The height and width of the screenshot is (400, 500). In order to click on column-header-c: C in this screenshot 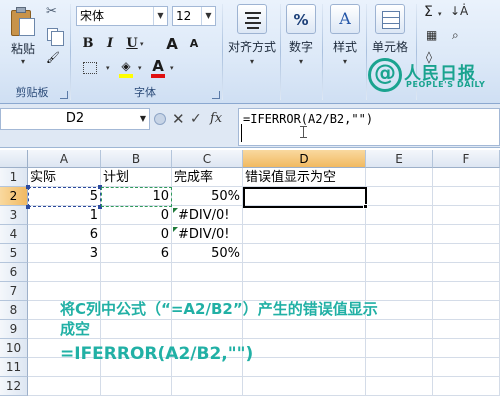, I will do `click(207, 159)`.